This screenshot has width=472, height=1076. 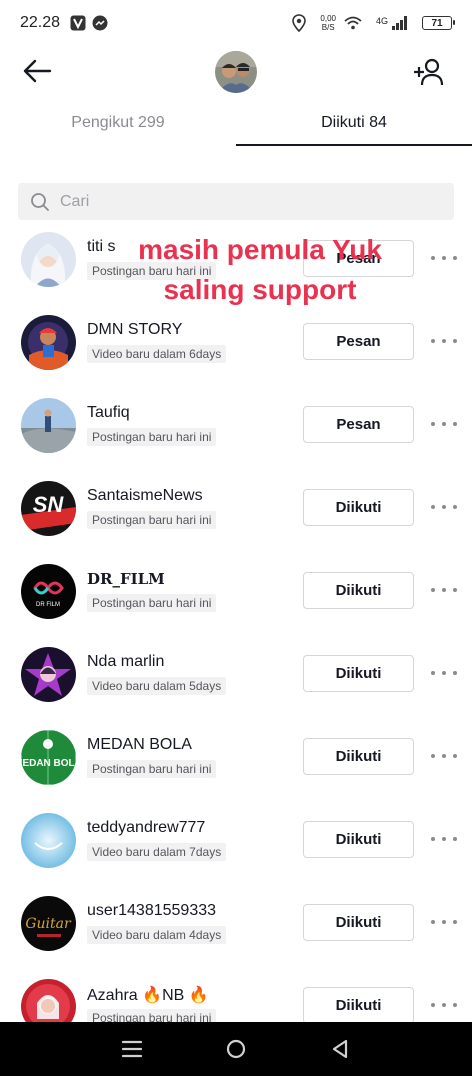 I want to click on profile-avatar, so click(x=236, y=72).